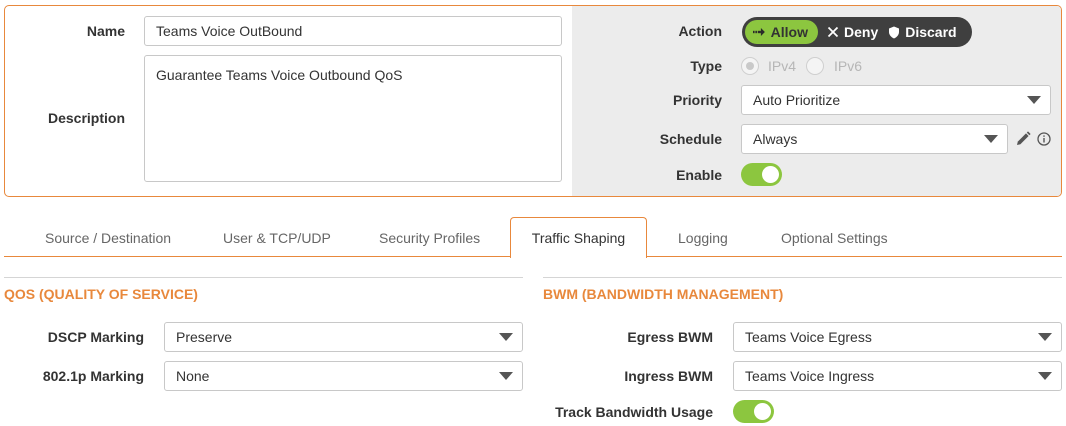 The height and width of the screenshot is (426, 1066). Describe the element at coordinates (802, 277) in the screenshot. I see `bwm-divider` at that location.